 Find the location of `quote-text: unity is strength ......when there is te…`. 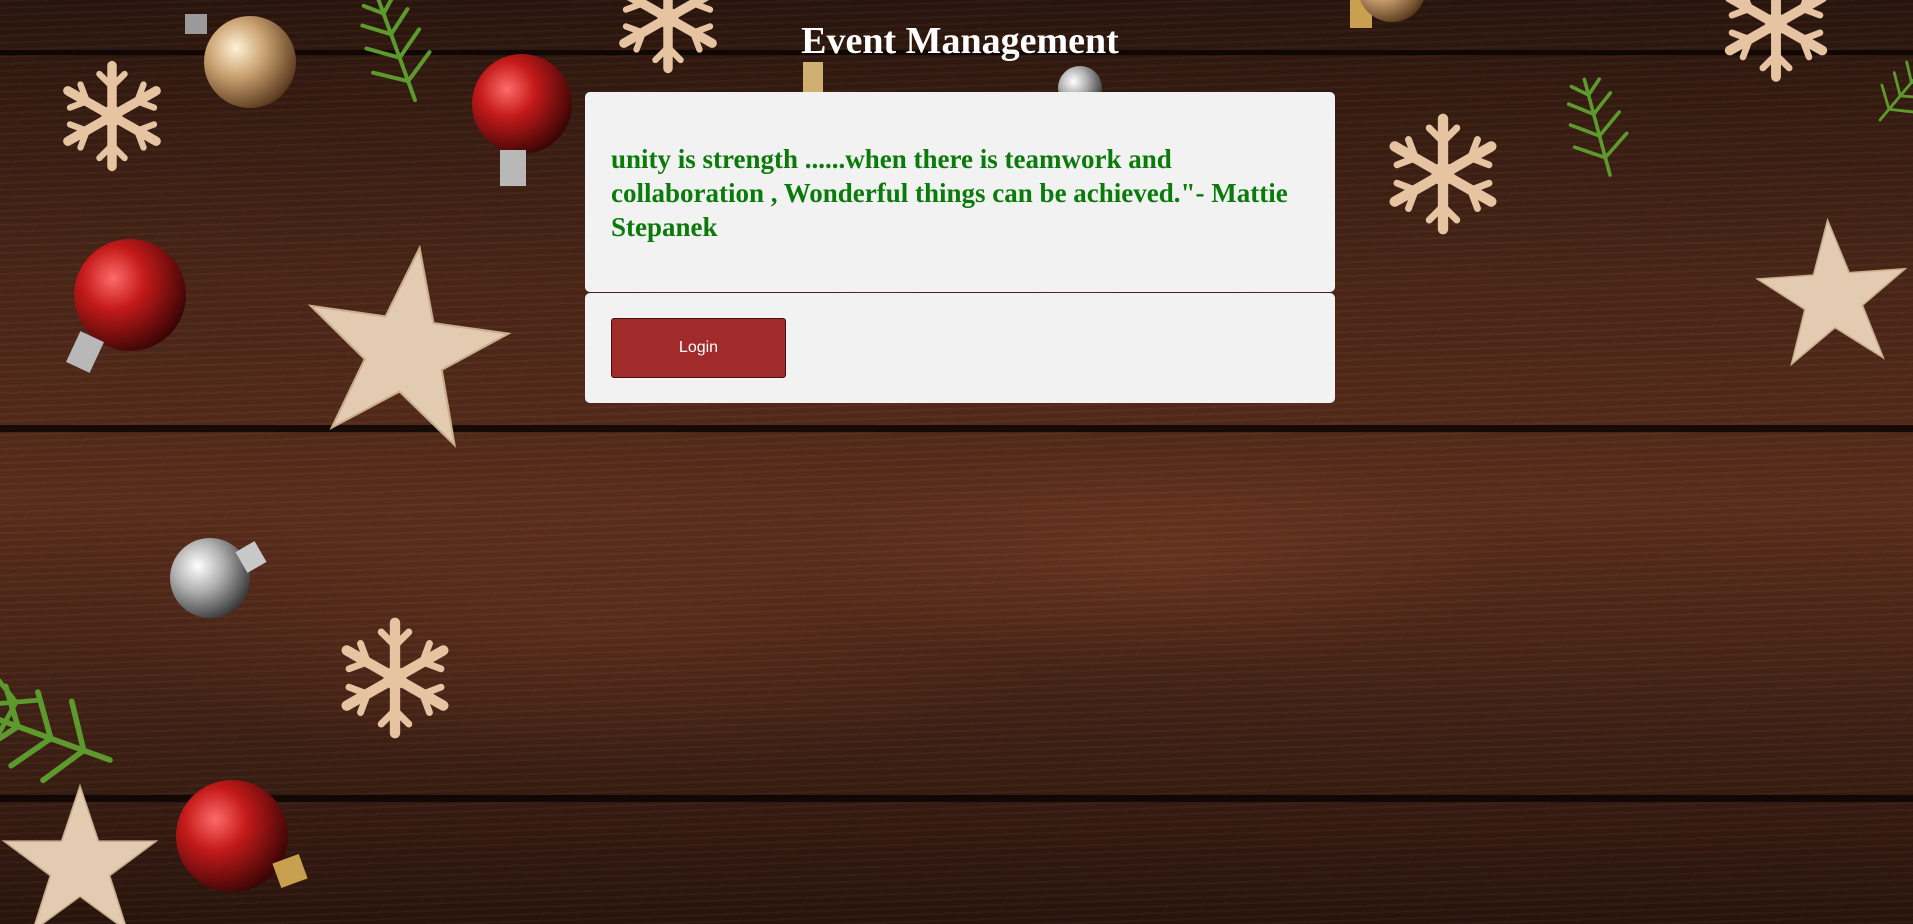

quote-text: unity is strength ......when there is te… is located at coordinates (949, 193).